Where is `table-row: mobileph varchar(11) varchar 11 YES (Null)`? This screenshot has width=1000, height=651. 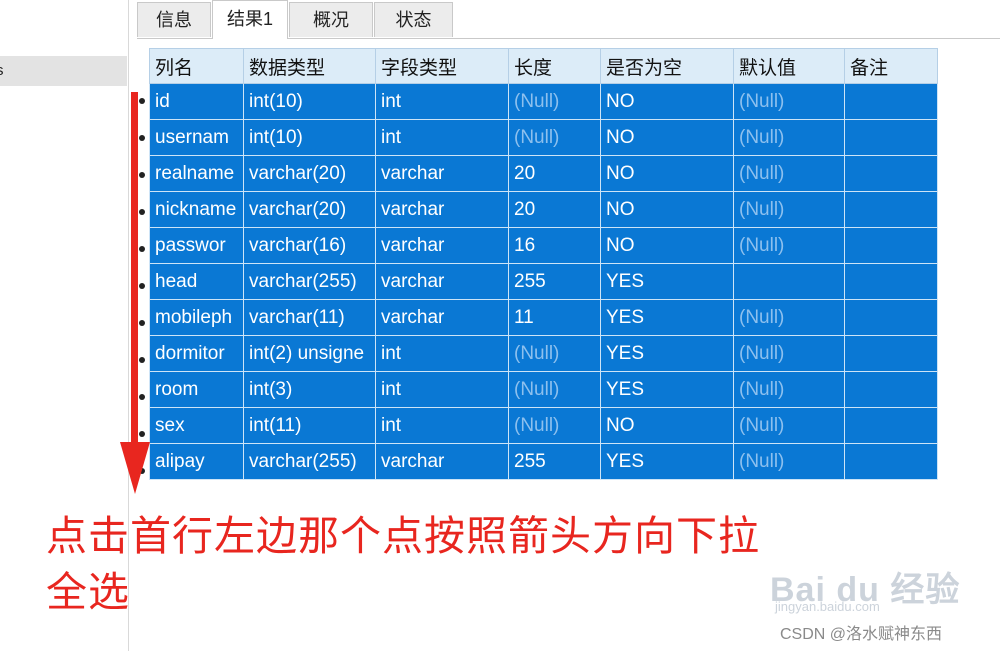 table-row: mobileph varchar(11) varchar 11 YES (Null) is located at coordinates (543, 317).